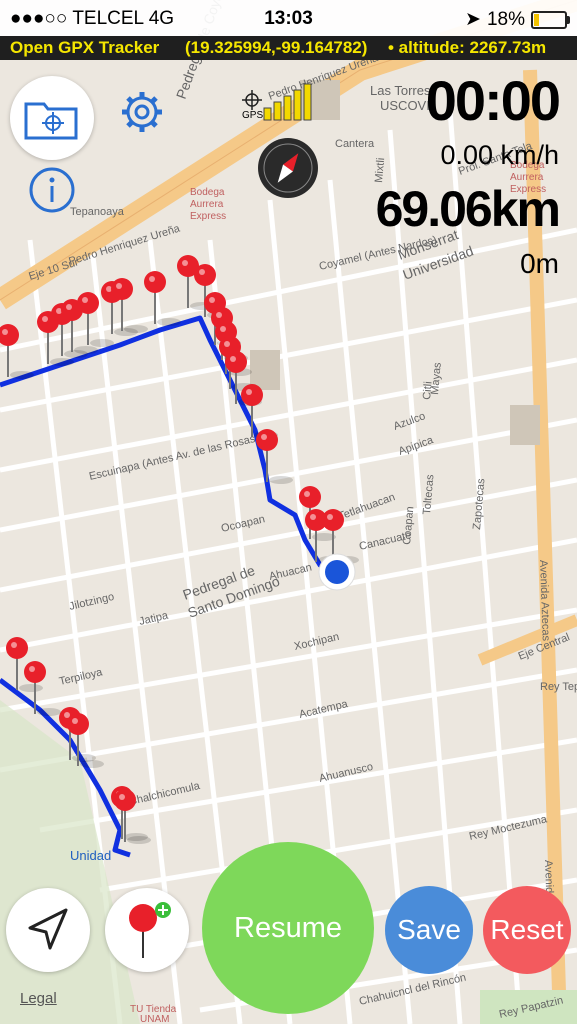 This screenshot has width=577, height=1024. What do you see at coordinates (288, 18) in the screenshot?
I see `status-bar: ●●●○○ TELCEL 4G 13:03 ➤ 18%` at bounding box center [288, 18].